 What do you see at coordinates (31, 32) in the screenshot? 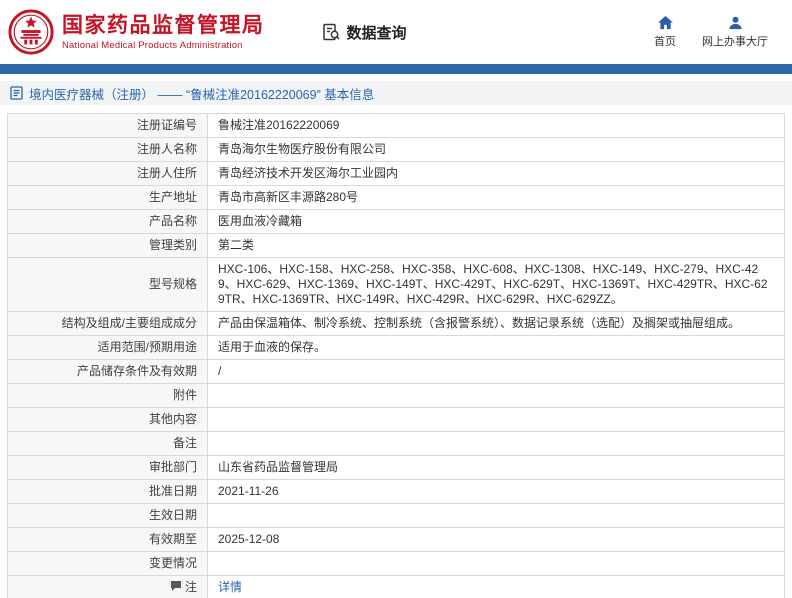
I see `national-emblem-icon` at bounding box center [31, 32].